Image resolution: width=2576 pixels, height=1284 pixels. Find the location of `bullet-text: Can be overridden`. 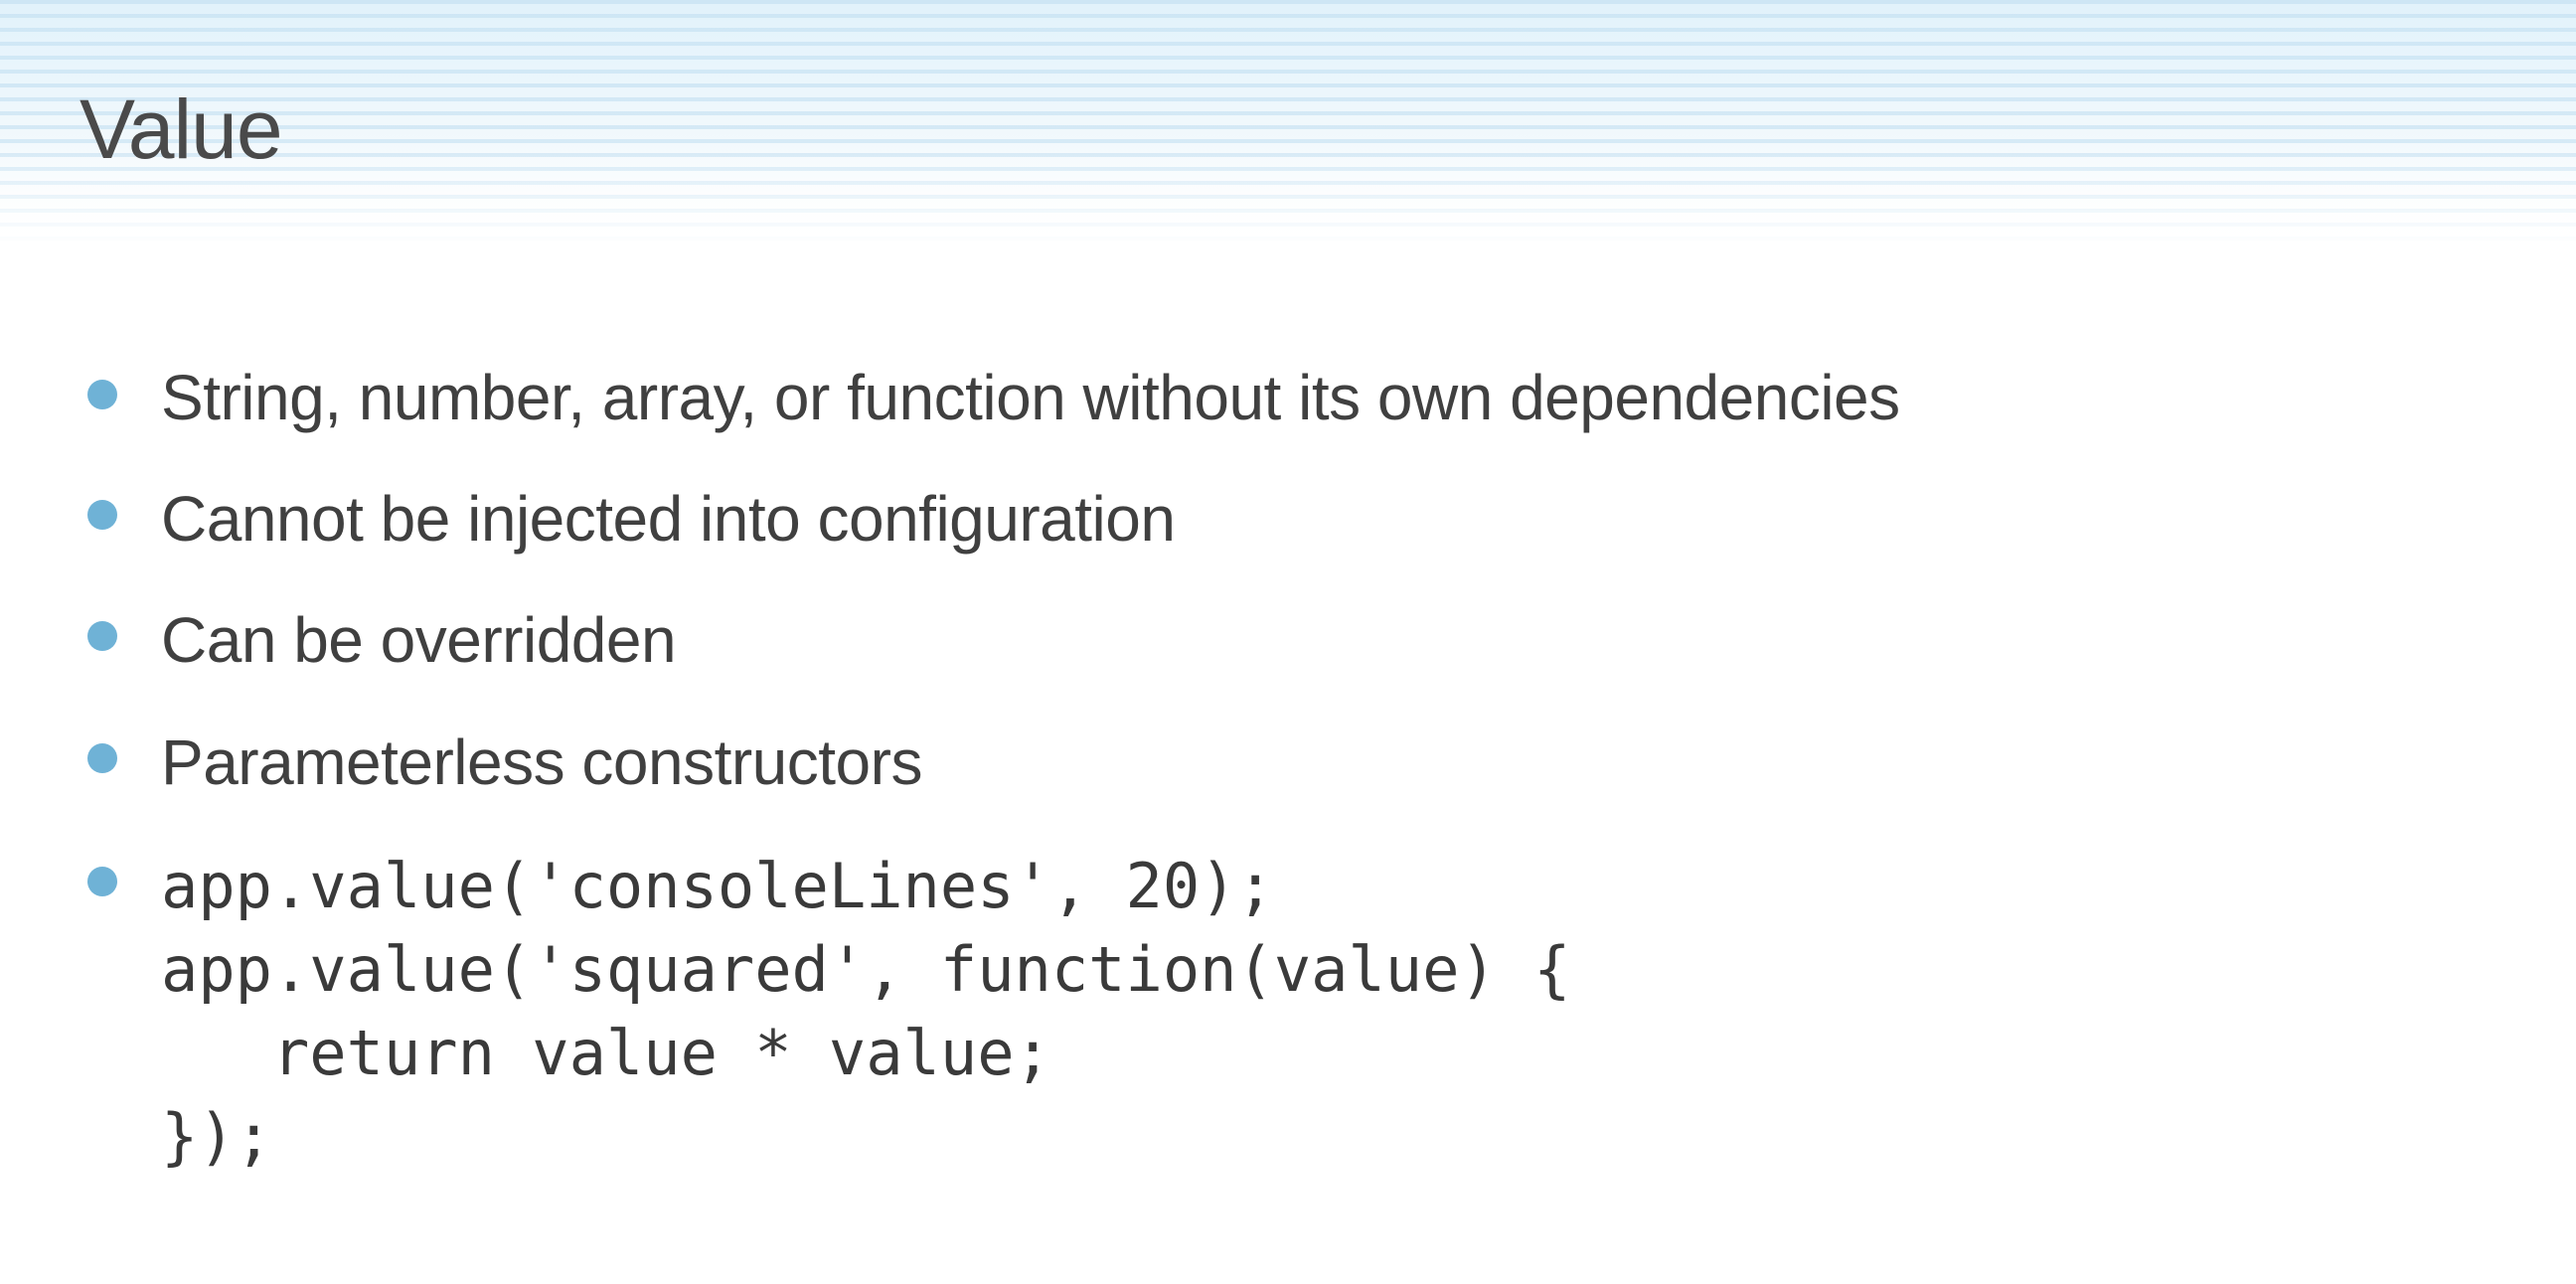

bullet-text: Can be overridden is located at coordinates (419, 640).